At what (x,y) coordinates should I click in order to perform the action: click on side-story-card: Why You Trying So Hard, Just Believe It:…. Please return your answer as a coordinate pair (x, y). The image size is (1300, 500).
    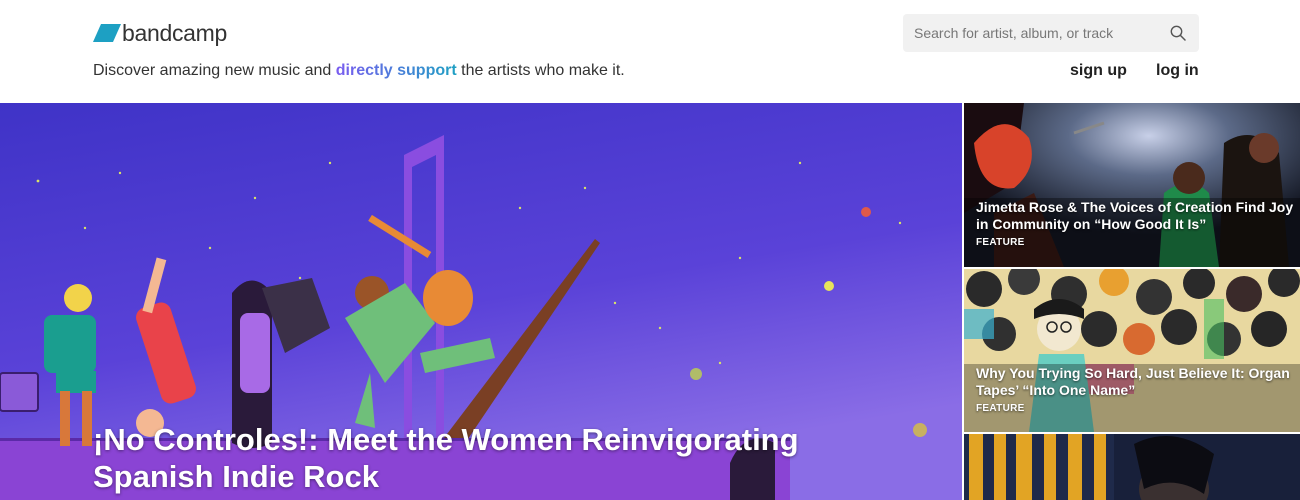
    Looking at the image, I should click on (1132, 350).